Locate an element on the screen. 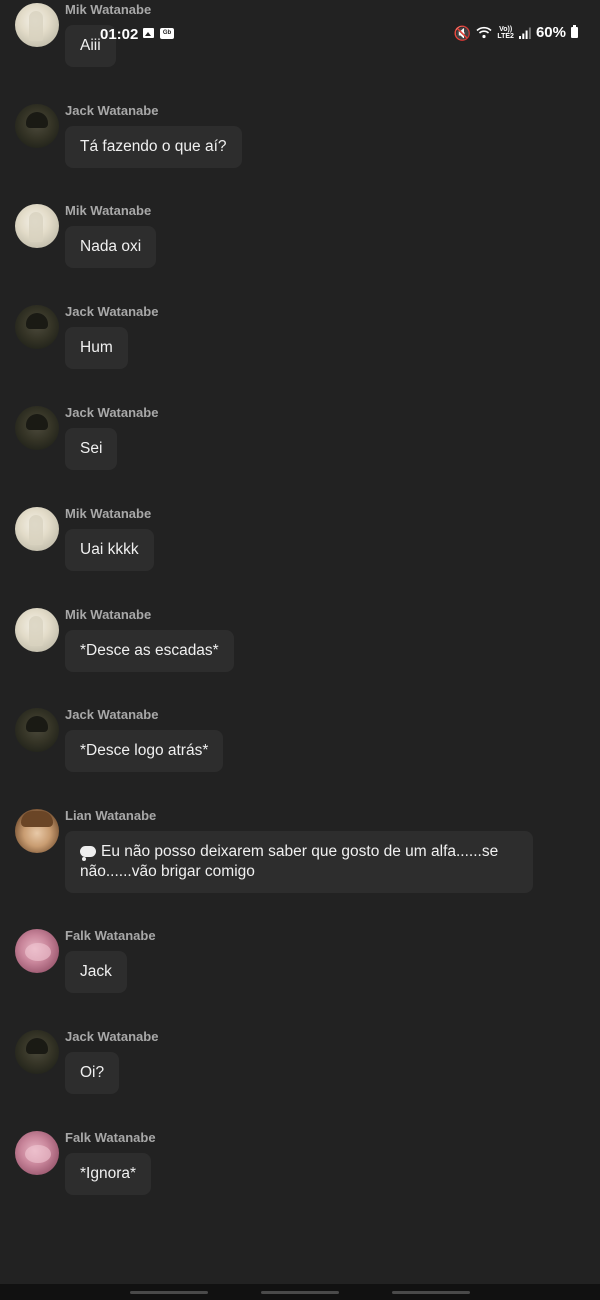 The width and height of the screenshot is (600, 1300). volte-icon: Vo)) LTE2 is located at coordinates (505, 32).